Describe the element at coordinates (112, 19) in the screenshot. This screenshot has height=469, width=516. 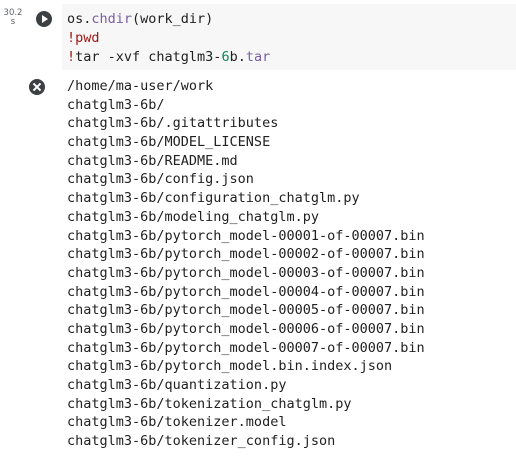
I see `code-token: chdir` at that location.